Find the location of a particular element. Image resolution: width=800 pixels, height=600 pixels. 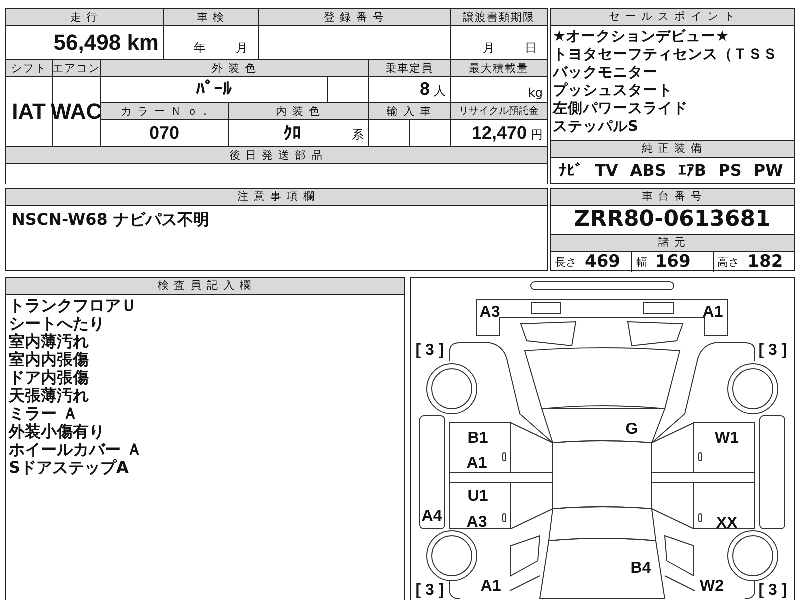

inspector-note: 室内内張傷 is located at coordinates (49, 360).